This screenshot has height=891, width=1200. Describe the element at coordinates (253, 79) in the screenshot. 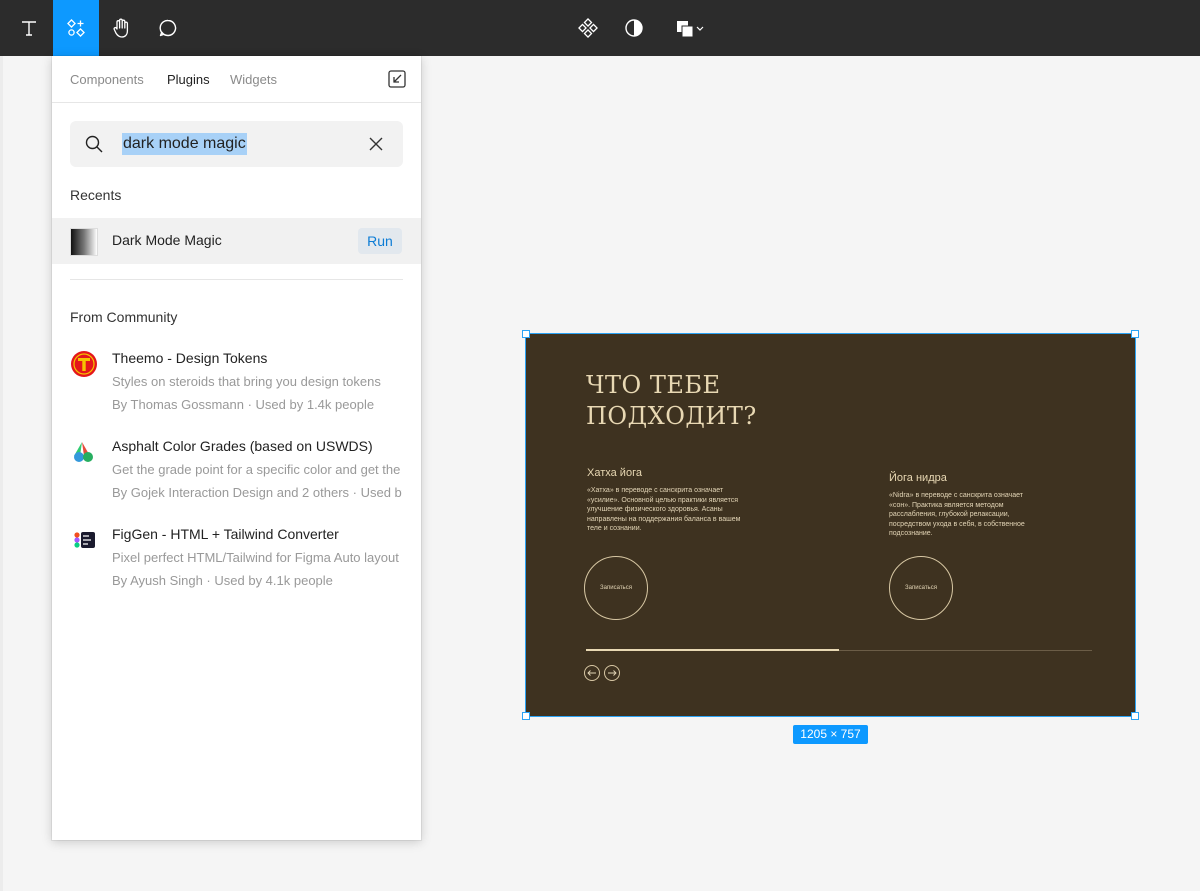

I see `tab-widgets: Widgets` at that location.